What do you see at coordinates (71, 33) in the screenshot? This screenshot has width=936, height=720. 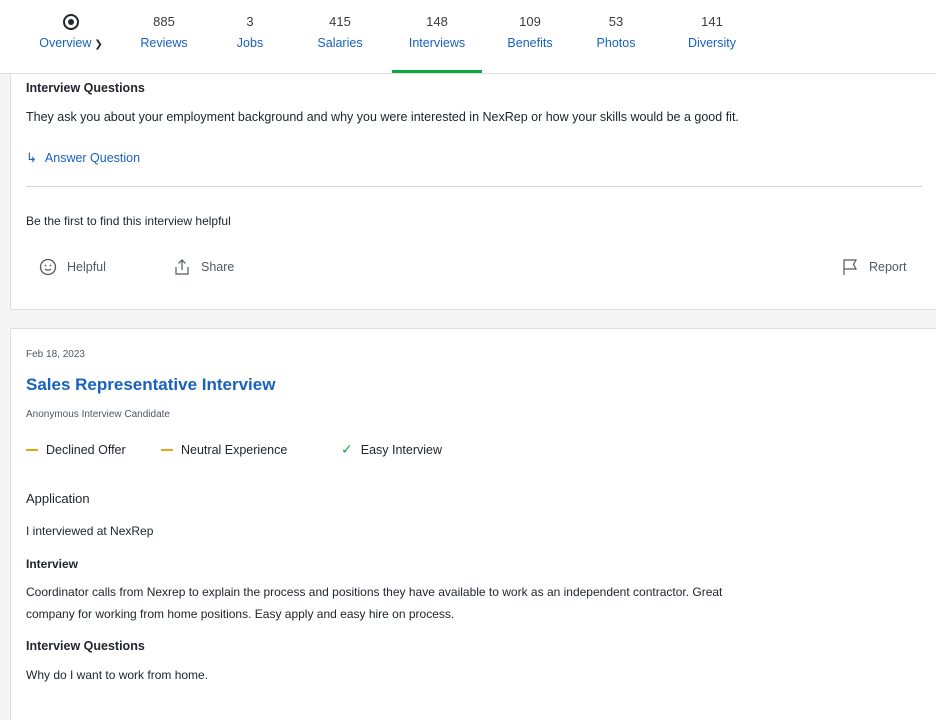 I see `nav-overview: Overview ❯` at bounding box center [71, 33].